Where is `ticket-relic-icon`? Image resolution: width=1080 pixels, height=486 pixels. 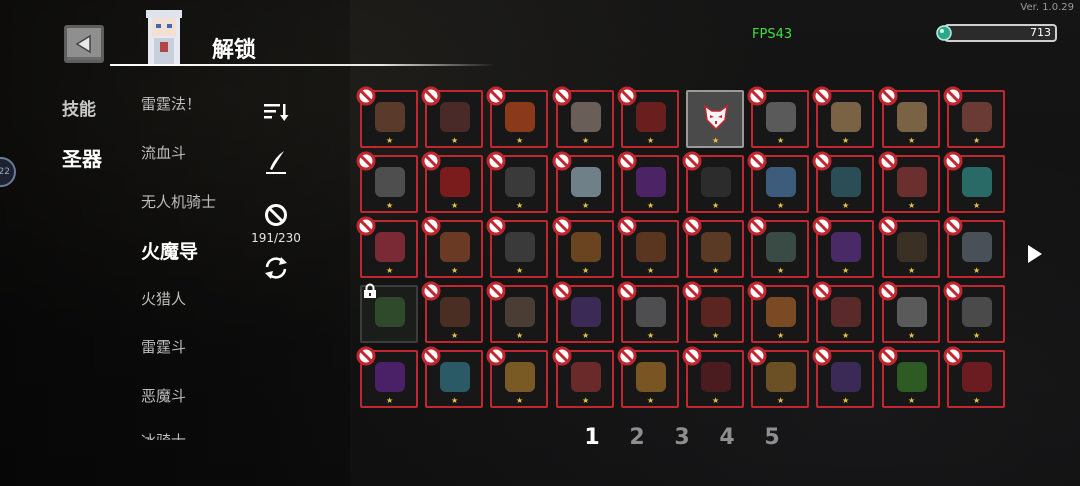
ticket-relic-icon is located at coordinates (781, 312).